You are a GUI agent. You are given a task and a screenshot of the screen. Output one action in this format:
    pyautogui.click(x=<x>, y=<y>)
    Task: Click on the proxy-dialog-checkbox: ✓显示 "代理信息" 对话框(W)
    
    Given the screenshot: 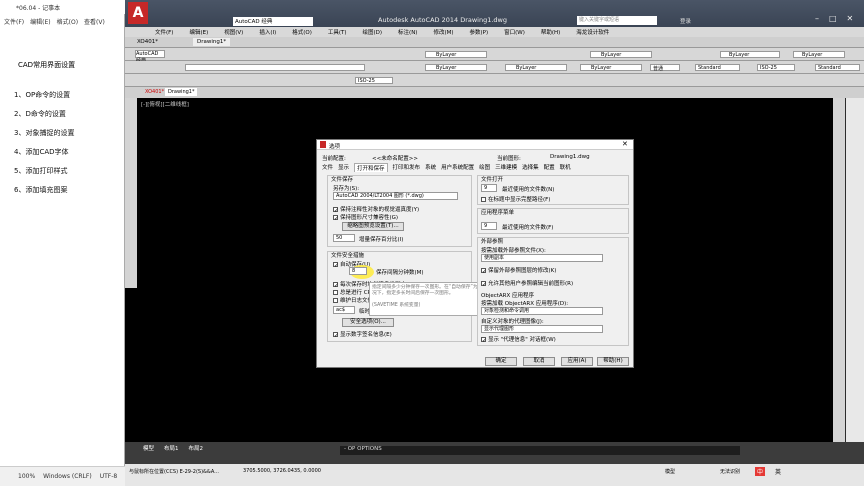 What is the action you would take?
    pyautogui.click(x=518, y=339)
    